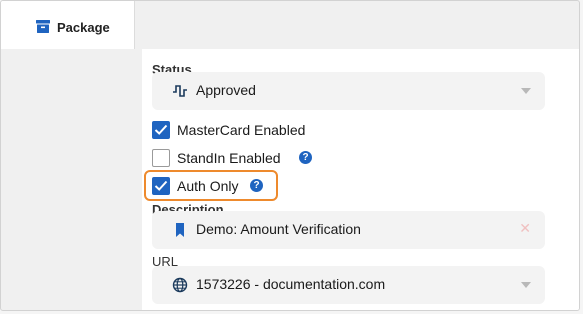 This screenshot has width=583, height=314. Describe the element at coordinates (211, 185) in the screenshot. I see `auth-only-highlight` at that location.